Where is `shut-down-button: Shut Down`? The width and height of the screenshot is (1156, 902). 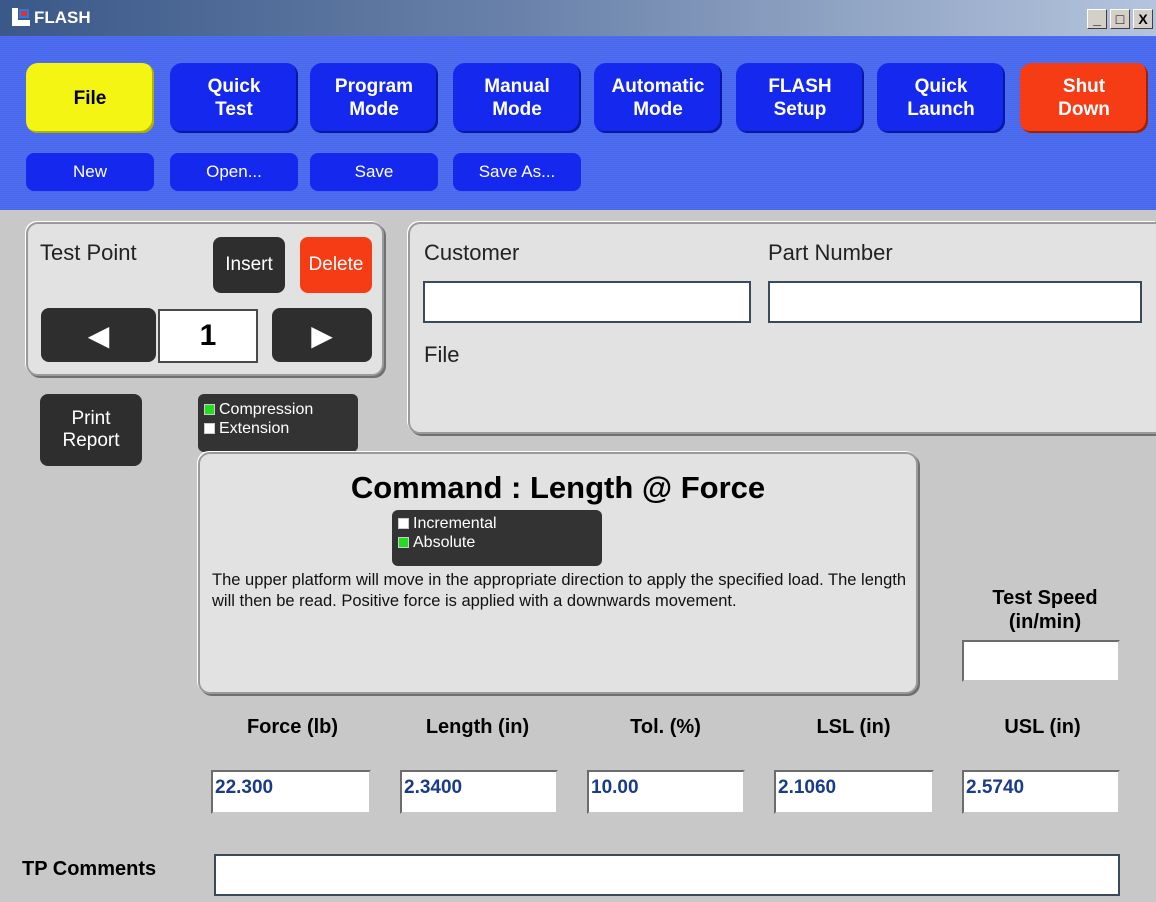 shut-down-button: Shut Down is located at coordinates (1084, 98).